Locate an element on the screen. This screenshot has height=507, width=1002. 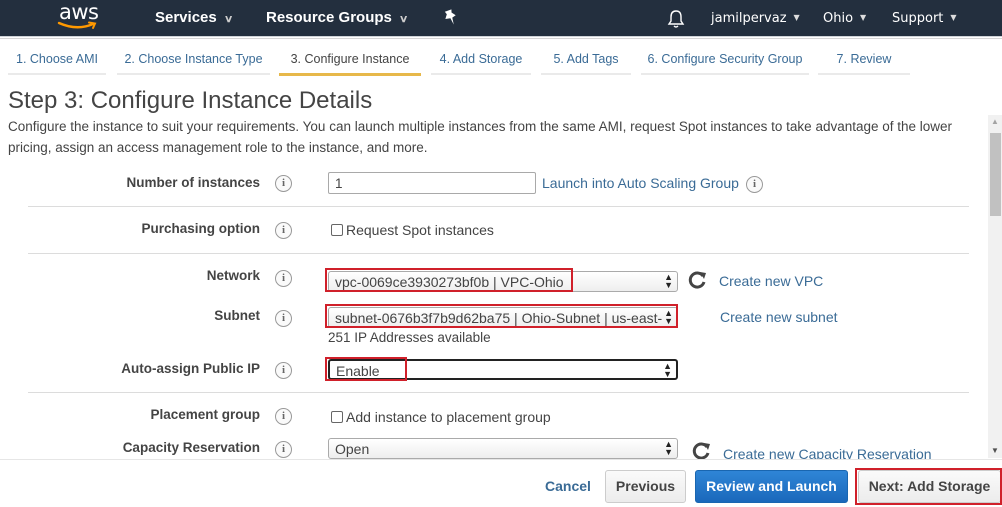
aws-logo: aws is located at coordinates (79, 17).